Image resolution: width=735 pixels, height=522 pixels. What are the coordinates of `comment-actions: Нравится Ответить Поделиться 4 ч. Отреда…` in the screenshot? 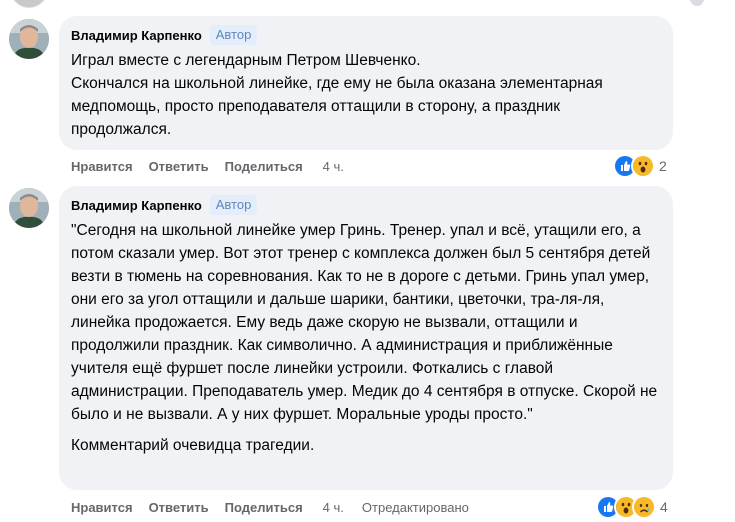 It's located at (270, 507).